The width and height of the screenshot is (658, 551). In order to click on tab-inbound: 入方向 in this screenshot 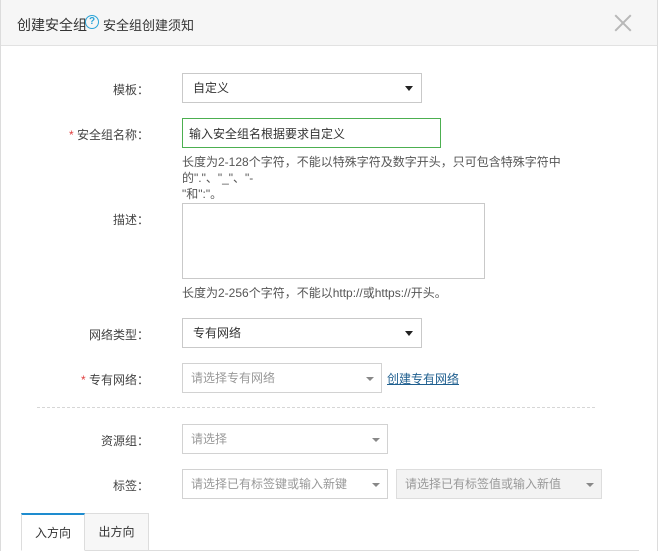, I will do `click(53, 532)`.